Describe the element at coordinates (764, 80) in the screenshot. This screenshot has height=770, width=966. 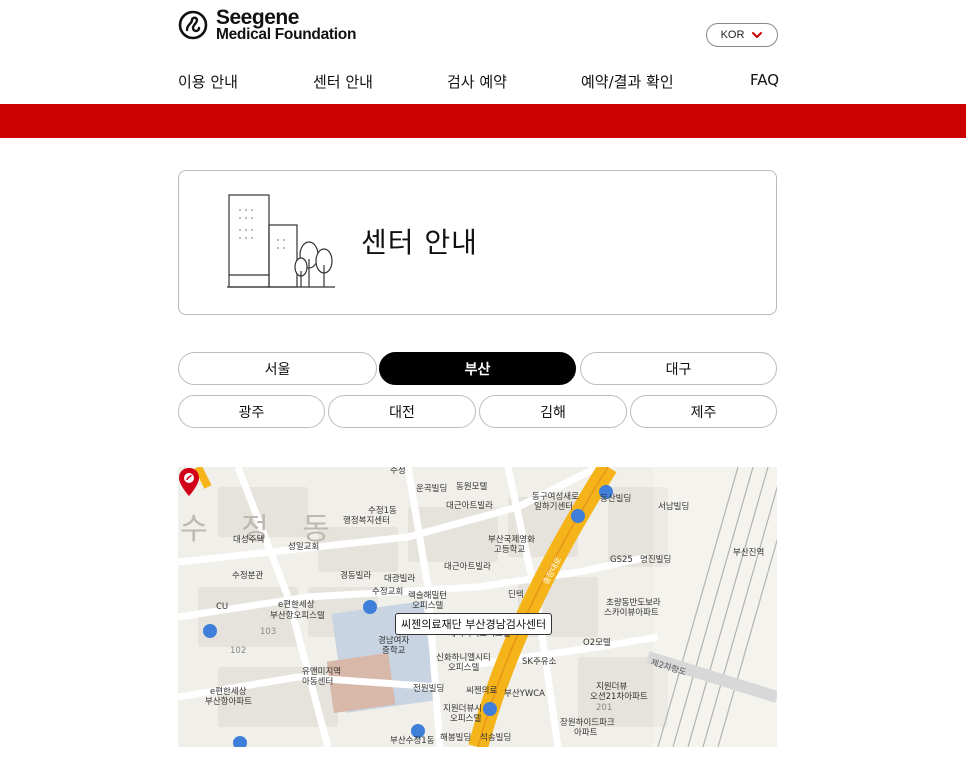
I see `nav-item-faq: FAQ` at that location.